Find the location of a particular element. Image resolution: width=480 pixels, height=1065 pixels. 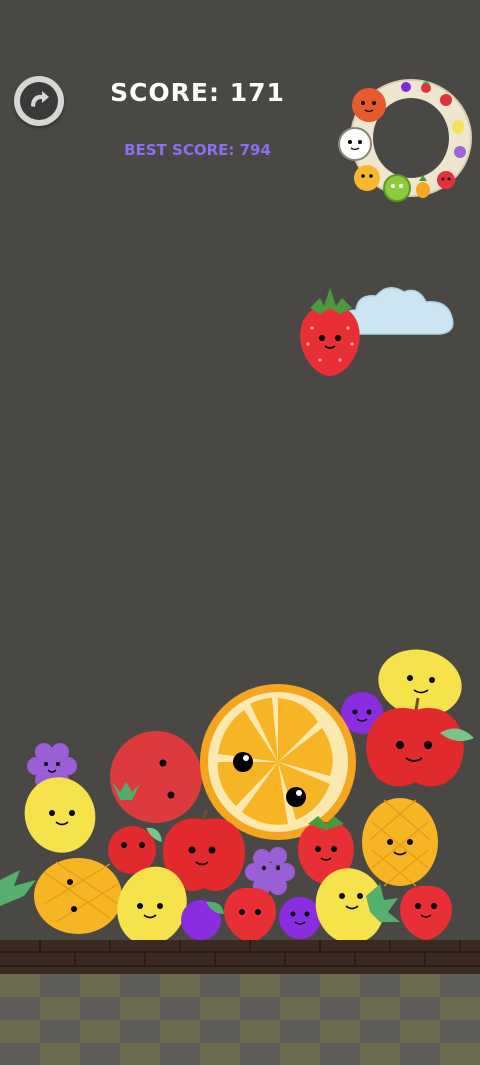

fruit-evolution-wheel is located at coordinates (405, 140).